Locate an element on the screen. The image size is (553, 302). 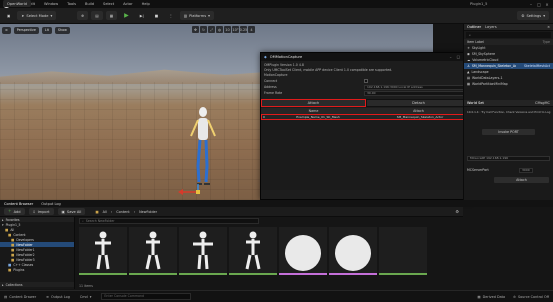
derived-data-button: ▦ Derived Data is located at coordinates (491, 297).